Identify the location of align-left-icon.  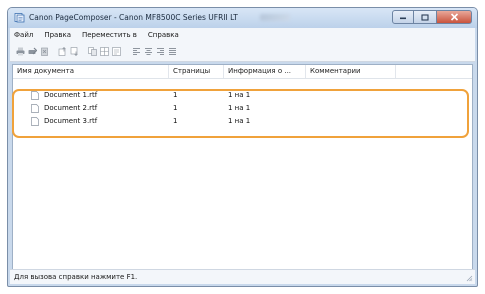
(136, 51).